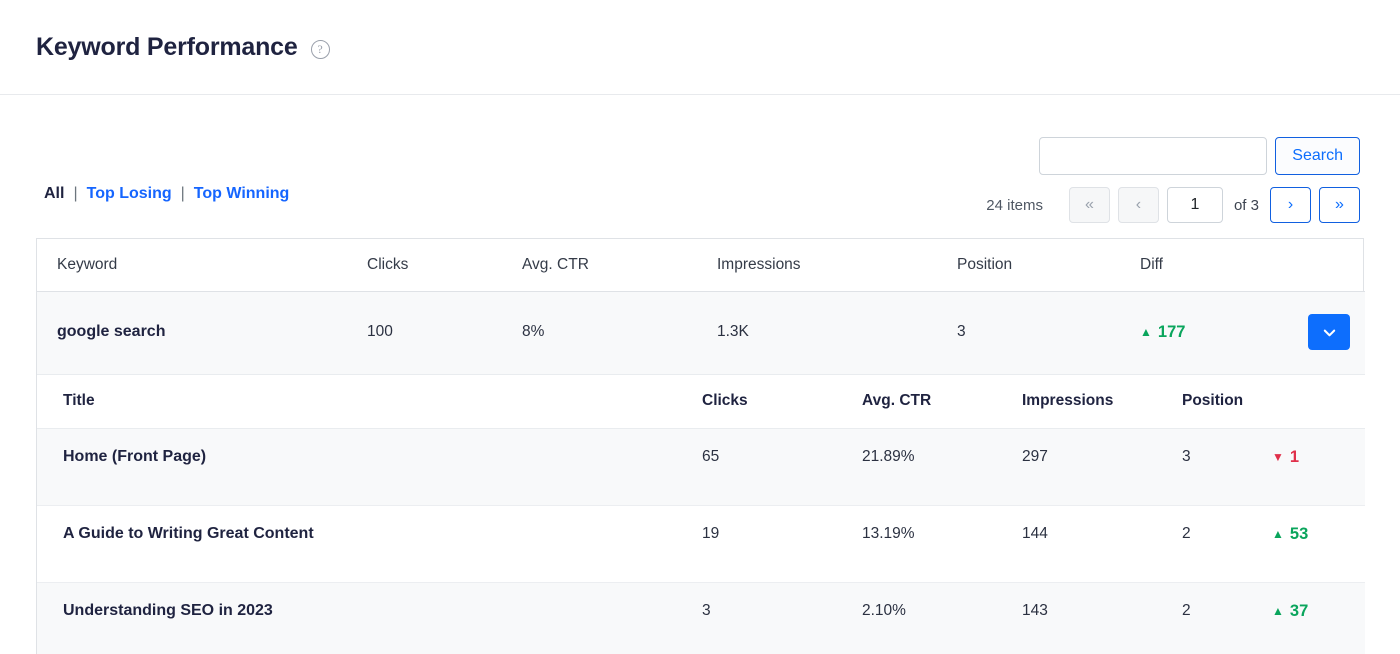 Image resolution: width=1400 pixels, height=654 pixels. What do you see at coordinates (1318, 544) in the screenshot?
I see `nested-cell-diff: ▲ 53` at bounding box center [1318, 544].